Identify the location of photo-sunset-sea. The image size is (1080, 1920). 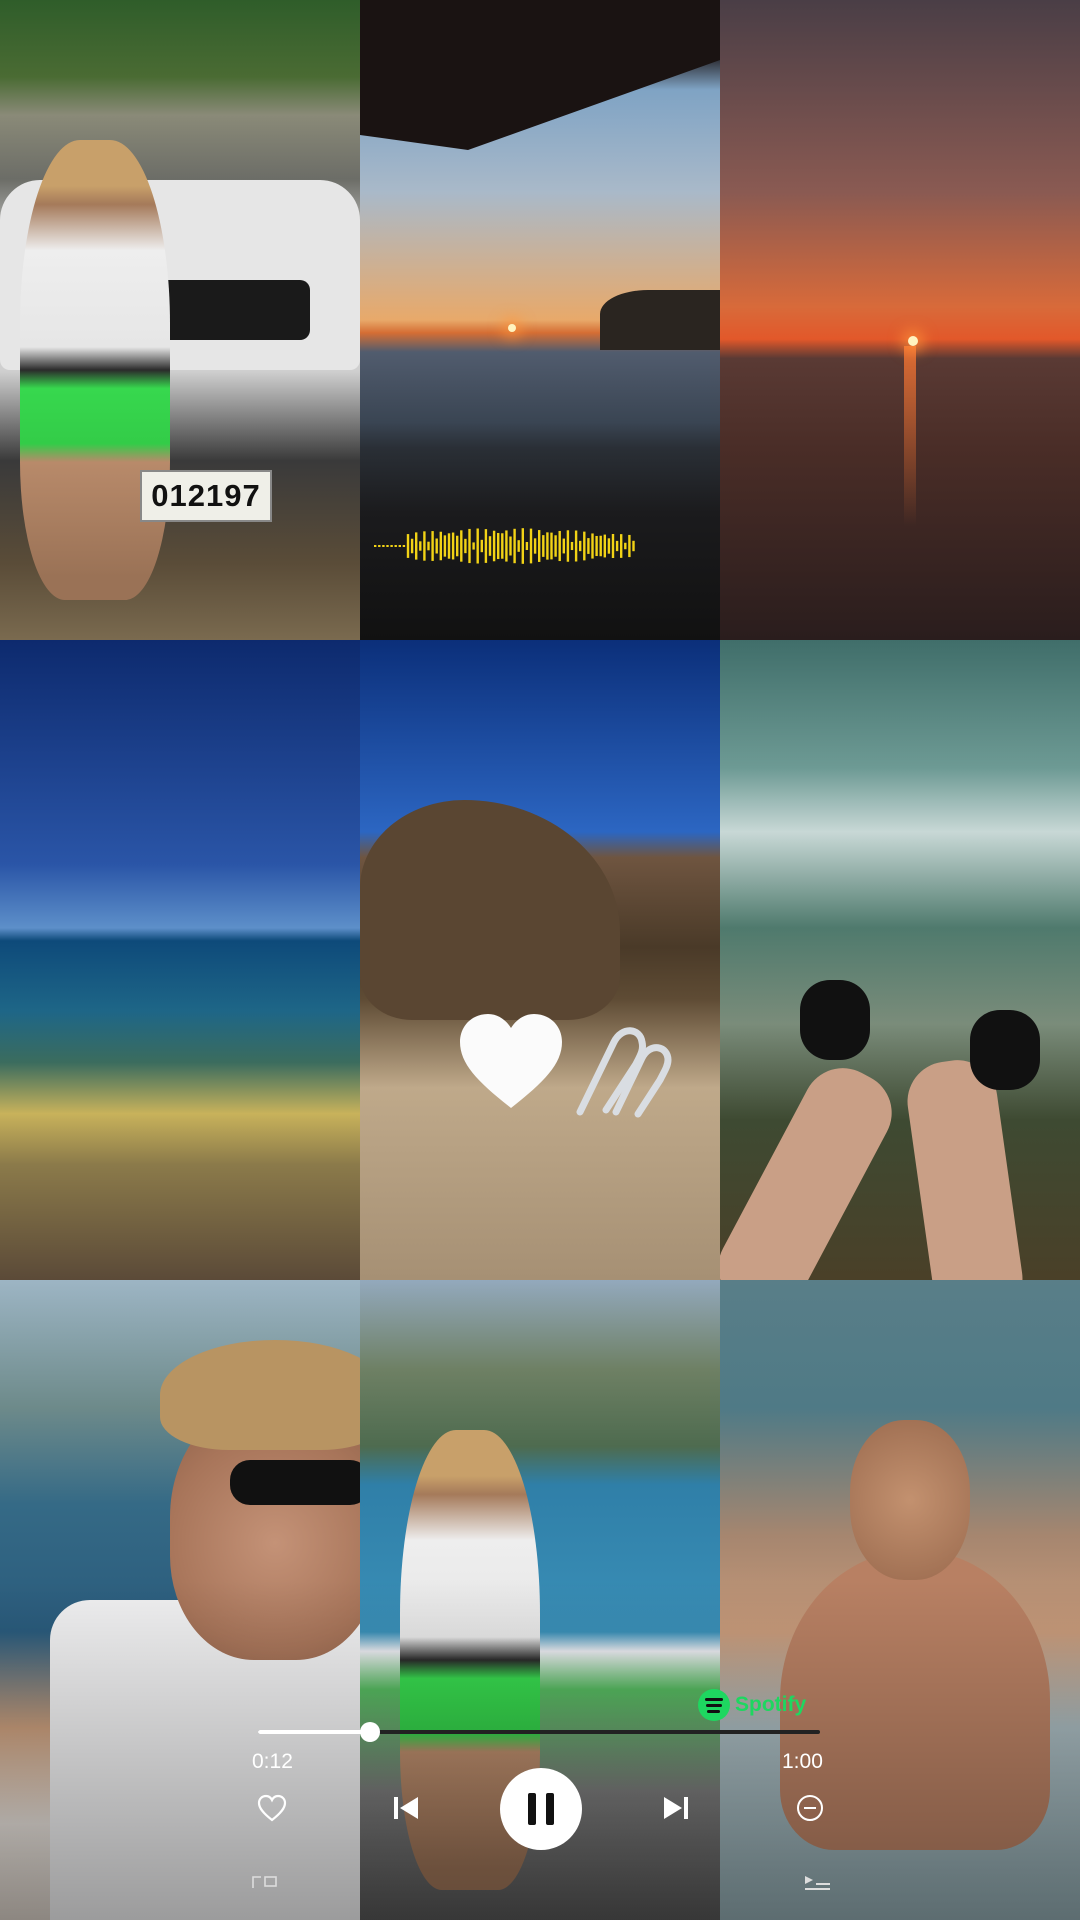
(900, 320).